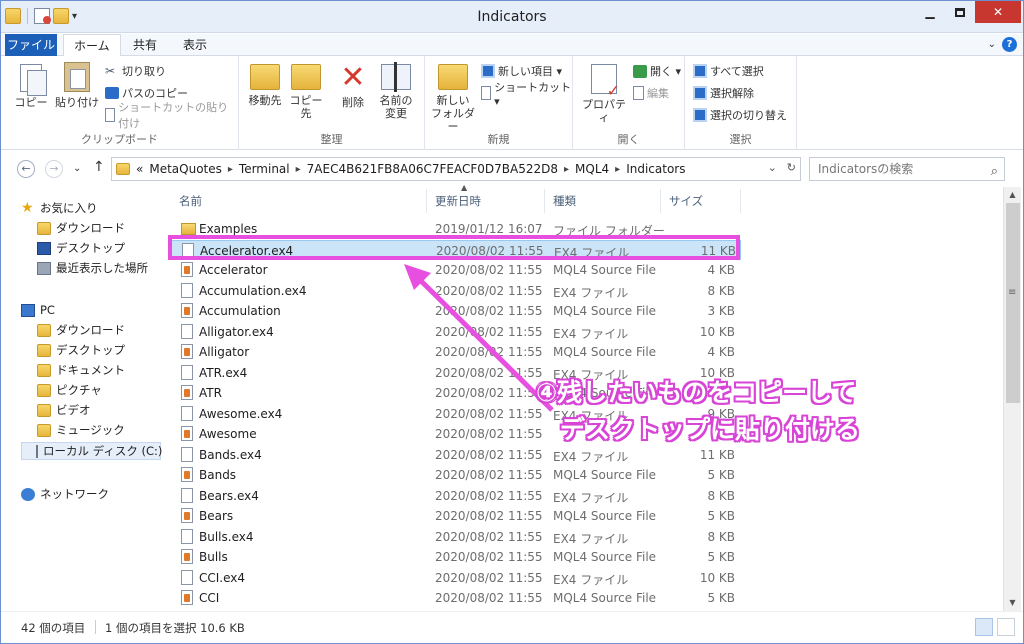 Image resolution: width=1024 pixels, height=644 pixels. What do you see at coordinates (994, 172) in the screenshot?
I see `search-icon: ⌕` at bounding box center [994, 172].